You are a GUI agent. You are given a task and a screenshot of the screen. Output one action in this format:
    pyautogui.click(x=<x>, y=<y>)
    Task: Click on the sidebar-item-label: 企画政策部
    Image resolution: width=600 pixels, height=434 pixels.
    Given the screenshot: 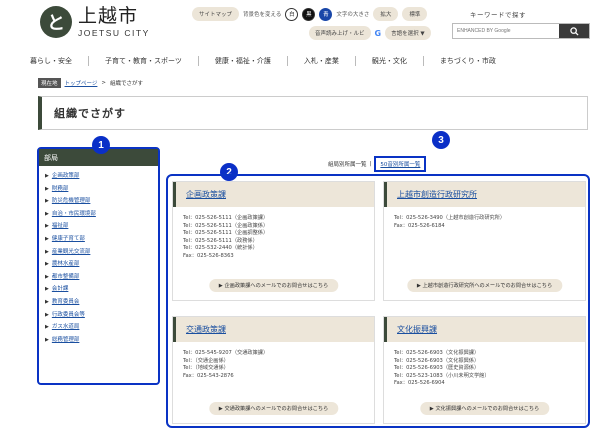 What is the action you would take?
    pyautogui.click(x=65, y=176)
    